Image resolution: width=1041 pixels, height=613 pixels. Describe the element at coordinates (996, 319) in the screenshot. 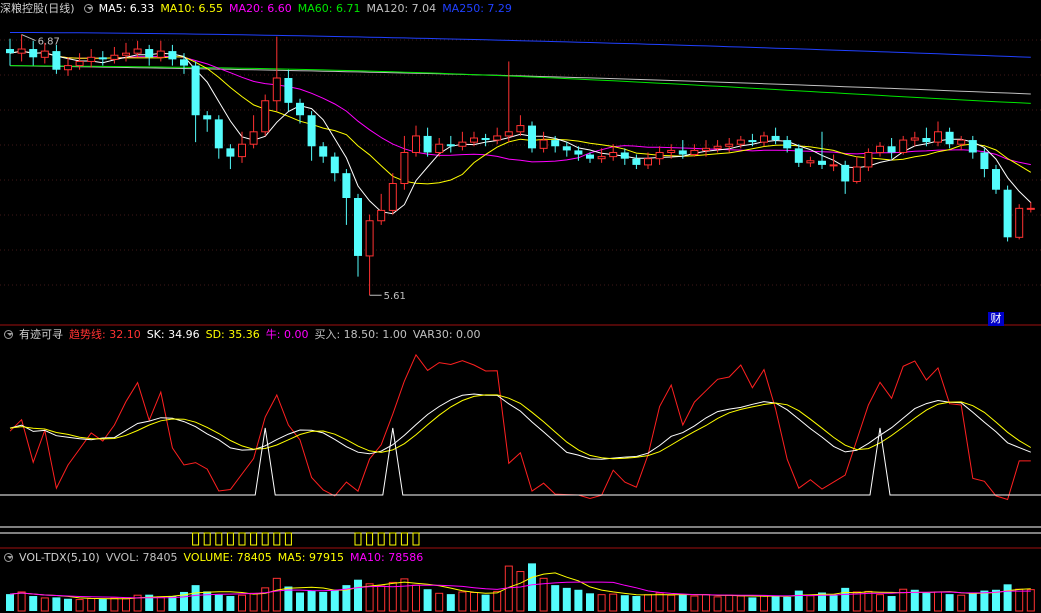

I see `finance-badge: 财` at that location.